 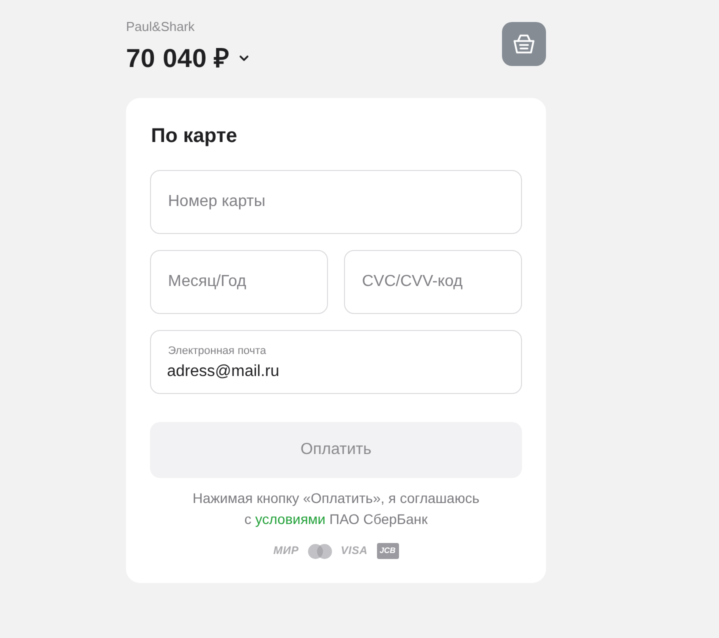 I want to click on basket-icon, so click(x=524, y=44).